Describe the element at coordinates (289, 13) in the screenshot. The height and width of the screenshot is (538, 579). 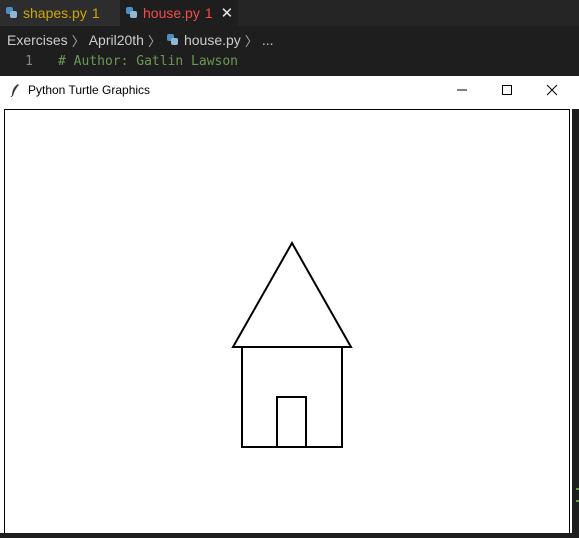
I see `editor-tab-bar: shapes.py 1 house.py 1 ✕` at that location.